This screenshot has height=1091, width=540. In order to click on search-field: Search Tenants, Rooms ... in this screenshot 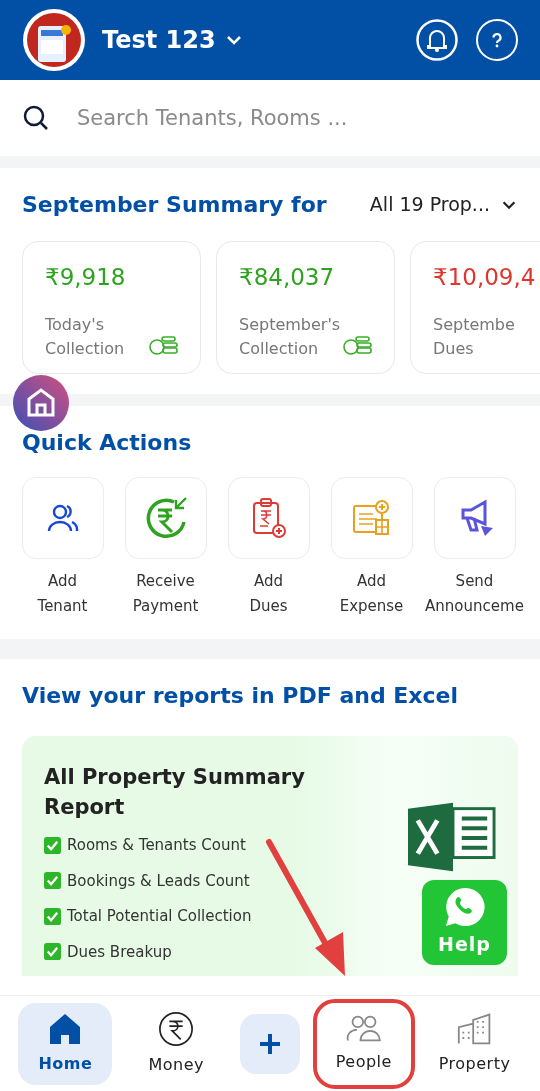, I will do `click(270, 118)`.